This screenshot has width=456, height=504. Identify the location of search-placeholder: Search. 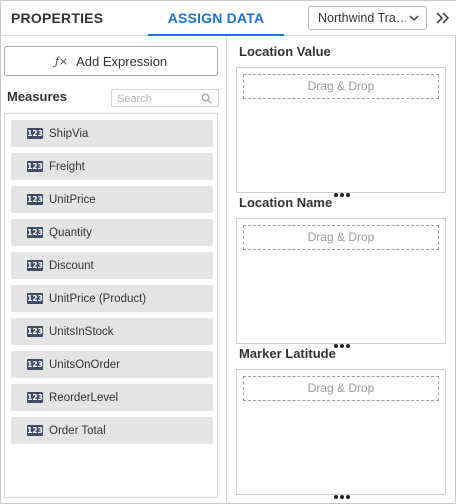
(134, 99).